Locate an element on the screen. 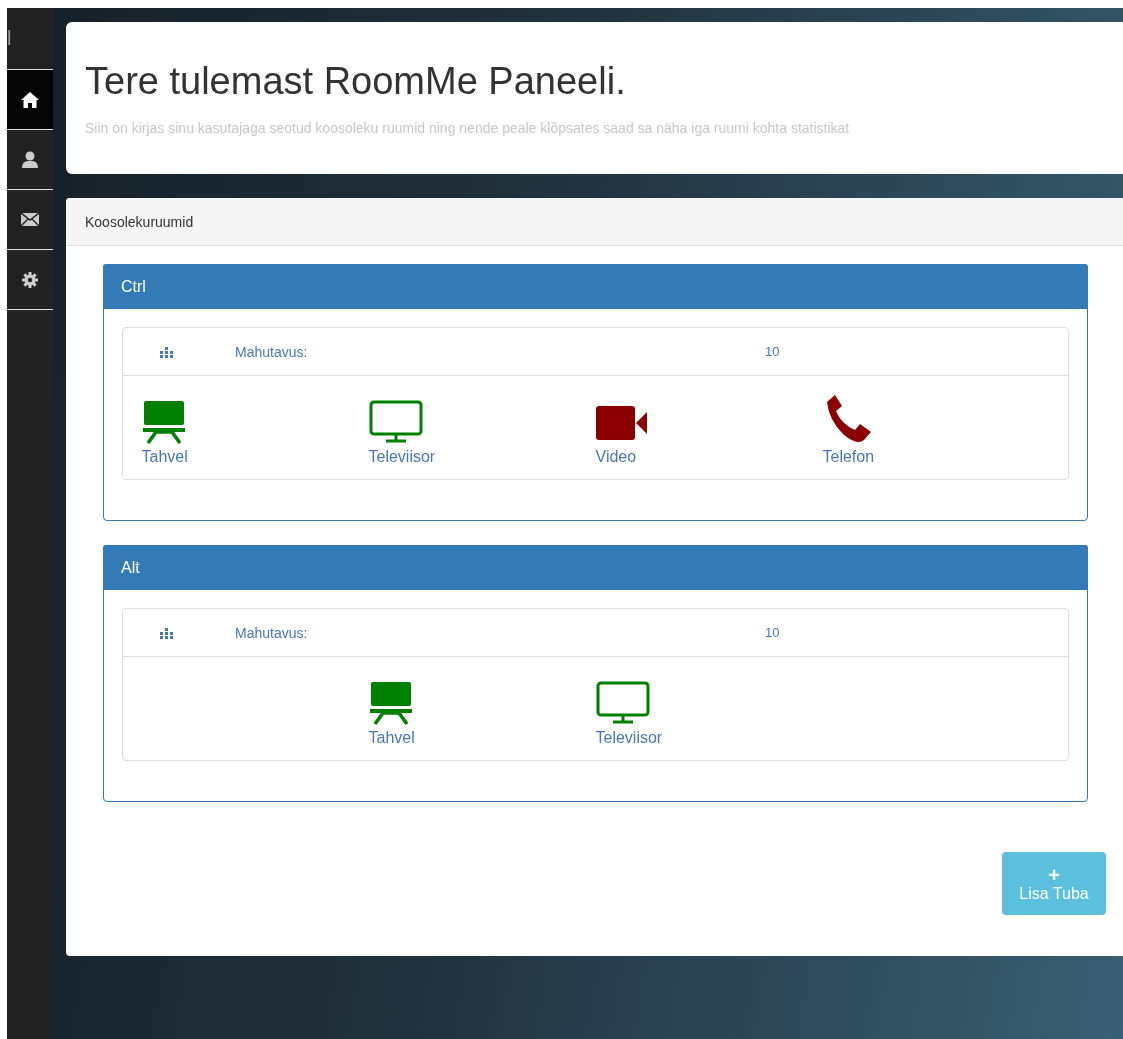  nav-item is located at coordinates (30, 99).